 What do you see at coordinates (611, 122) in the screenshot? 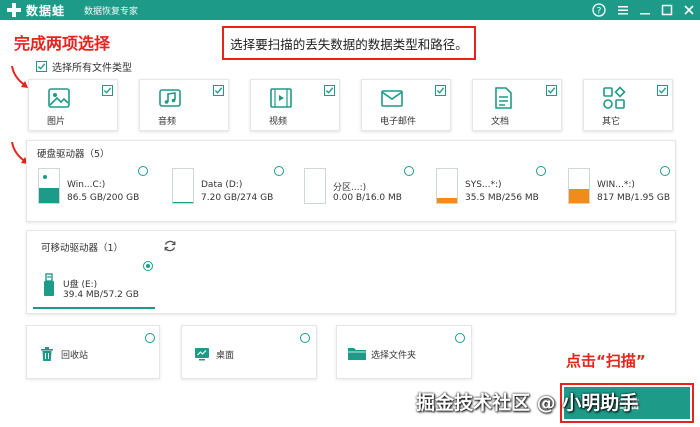
I see `file-type-label: 其它` at bounding box center [611, 122].